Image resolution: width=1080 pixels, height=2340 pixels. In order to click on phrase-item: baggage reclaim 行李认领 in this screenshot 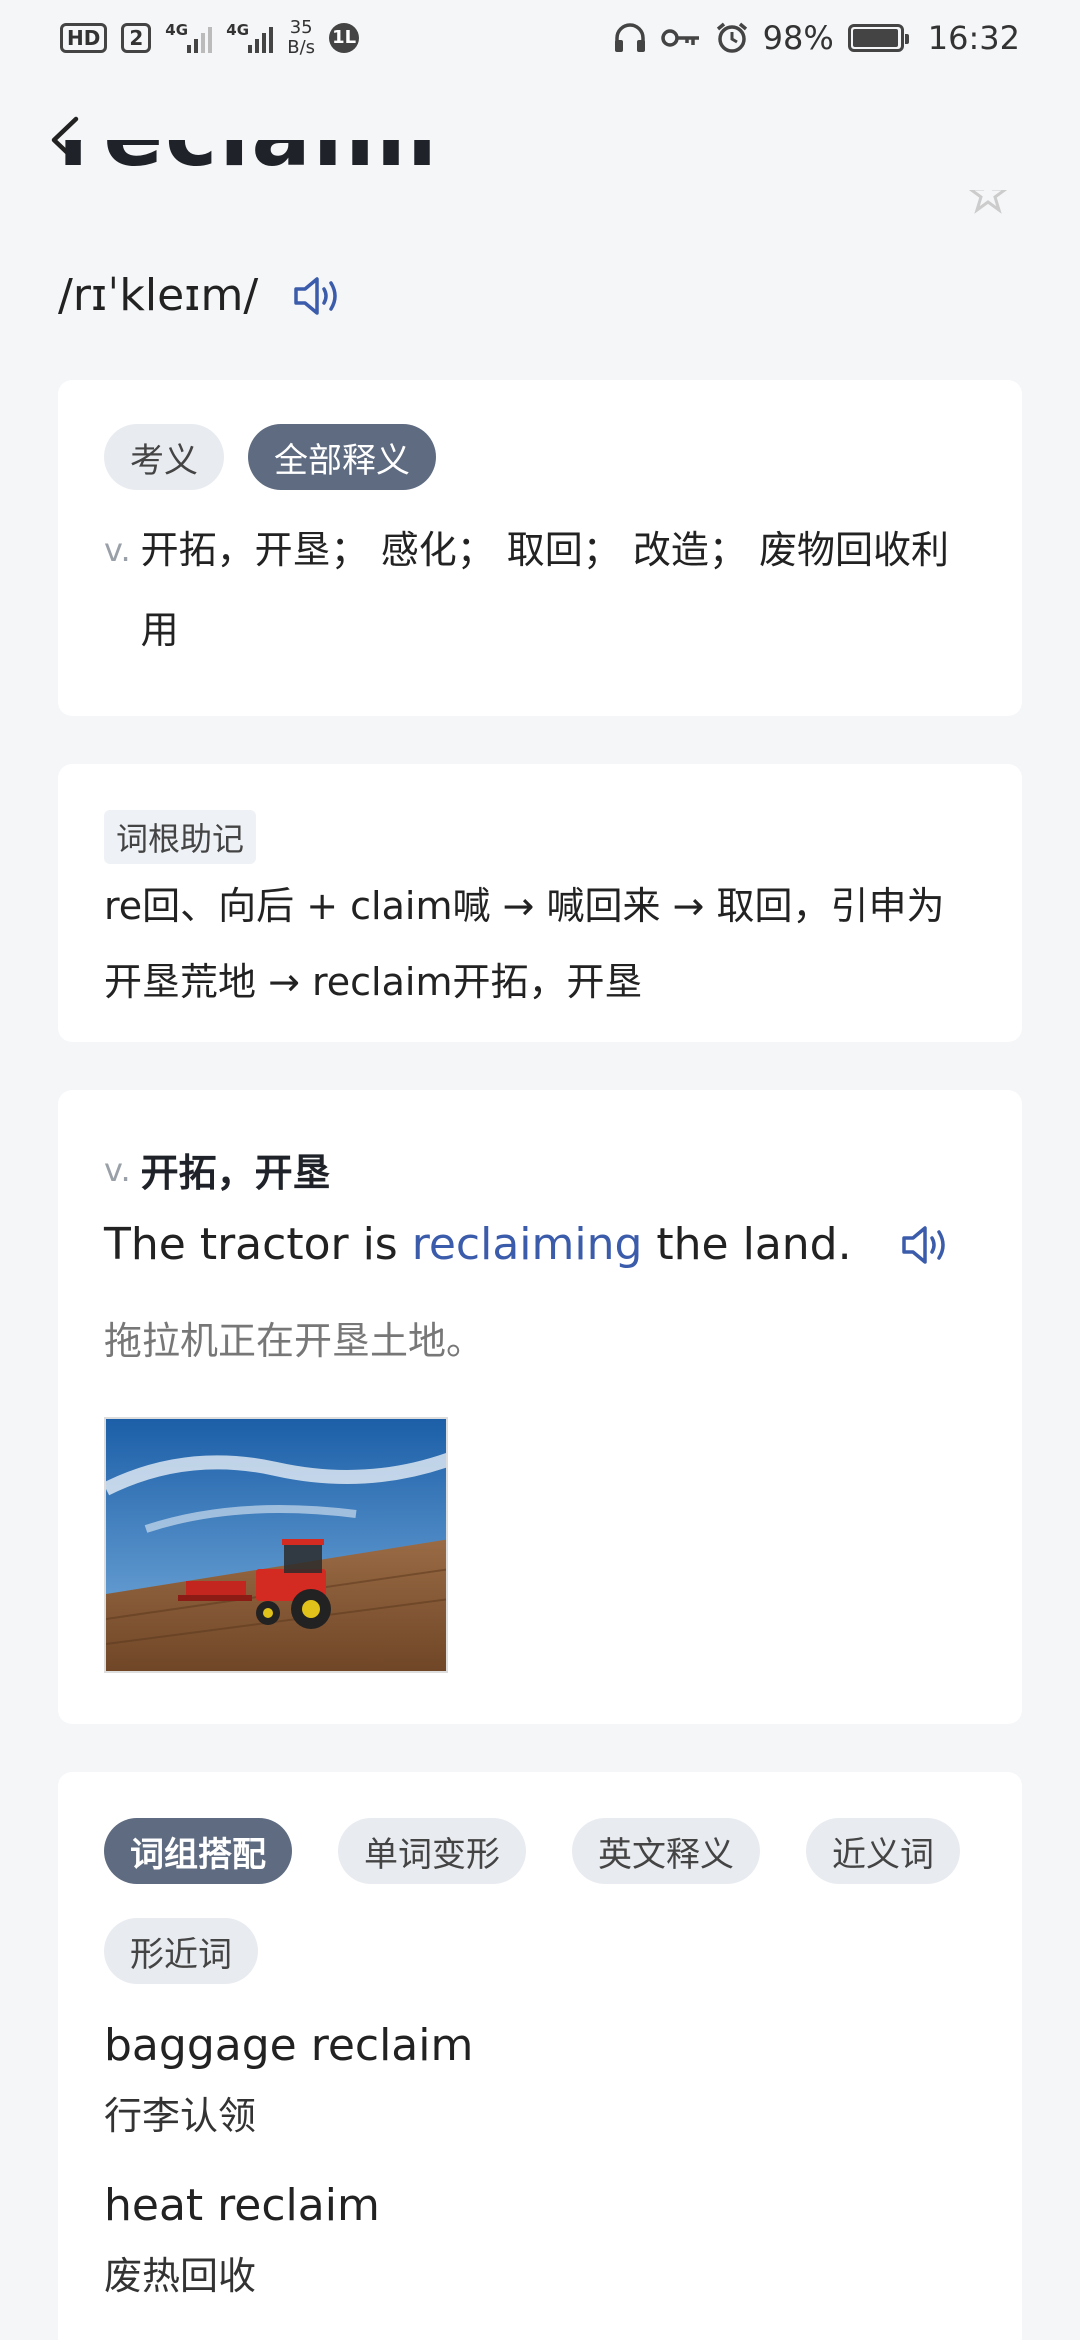, I will do `click(540, 2080)`.